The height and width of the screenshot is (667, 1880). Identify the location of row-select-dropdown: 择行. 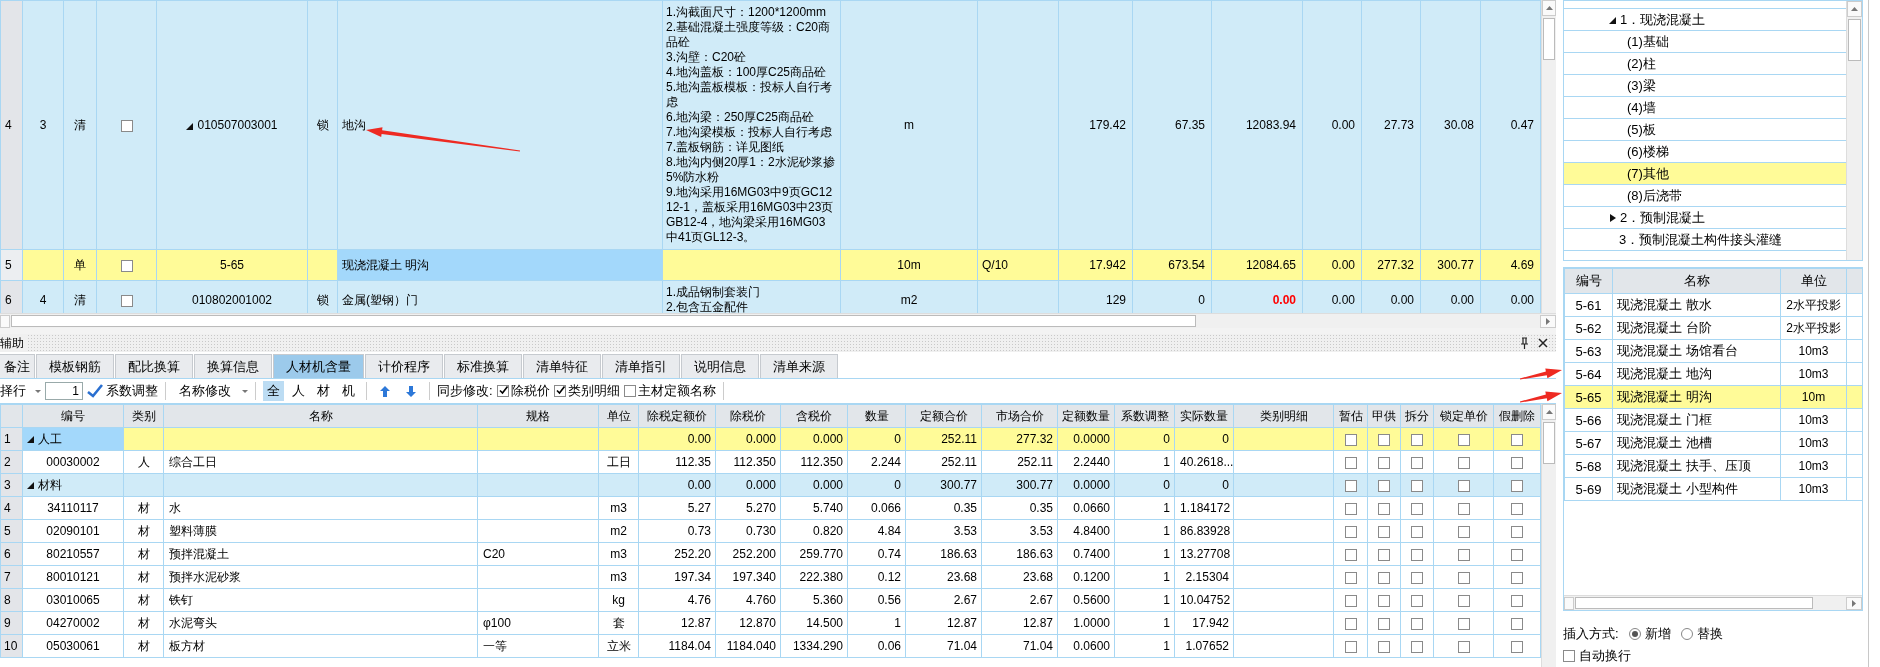
(20, 391).